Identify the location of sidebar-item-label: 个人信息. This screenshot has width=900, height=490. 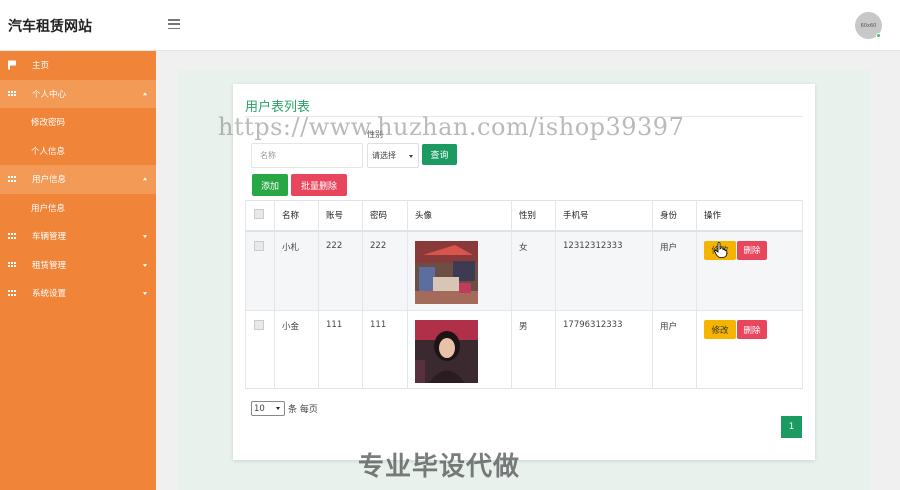
(48, 151).